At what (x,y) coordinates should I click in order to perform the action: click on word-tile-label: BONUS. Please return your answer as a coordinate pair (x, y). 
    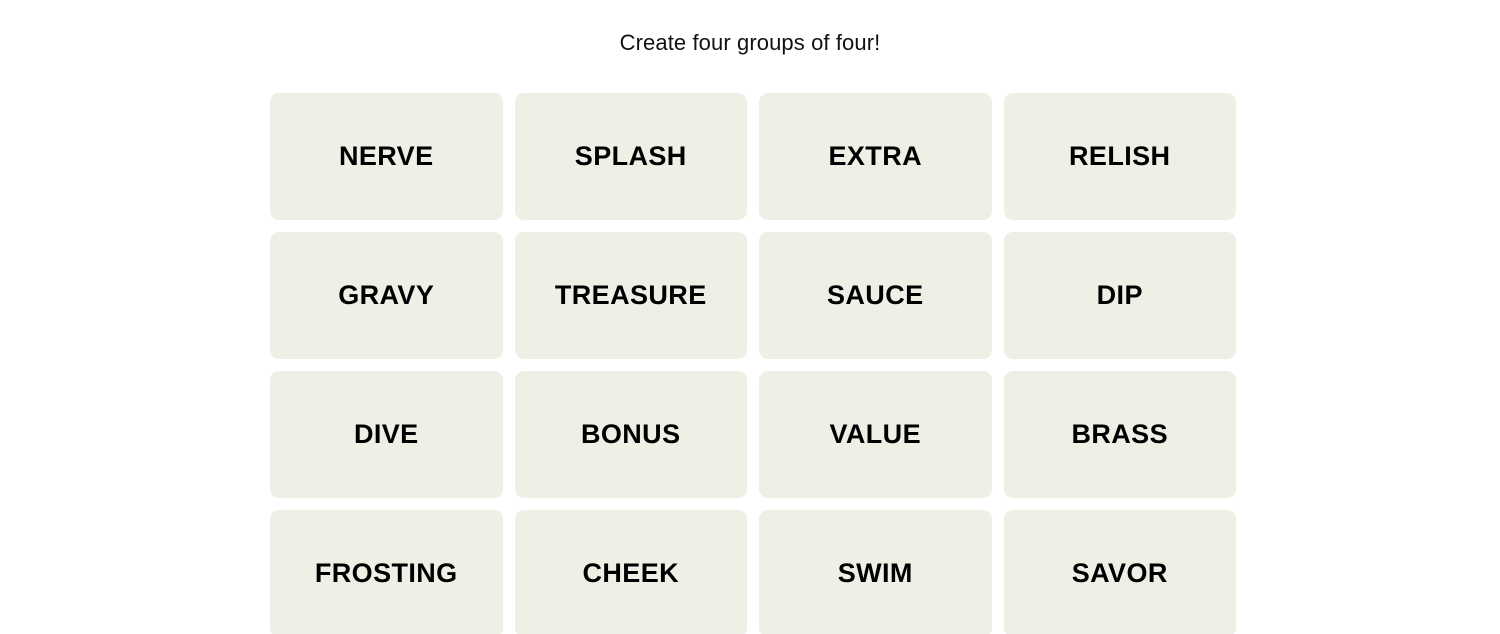
    Looking at the image, I should click on (630, 434).